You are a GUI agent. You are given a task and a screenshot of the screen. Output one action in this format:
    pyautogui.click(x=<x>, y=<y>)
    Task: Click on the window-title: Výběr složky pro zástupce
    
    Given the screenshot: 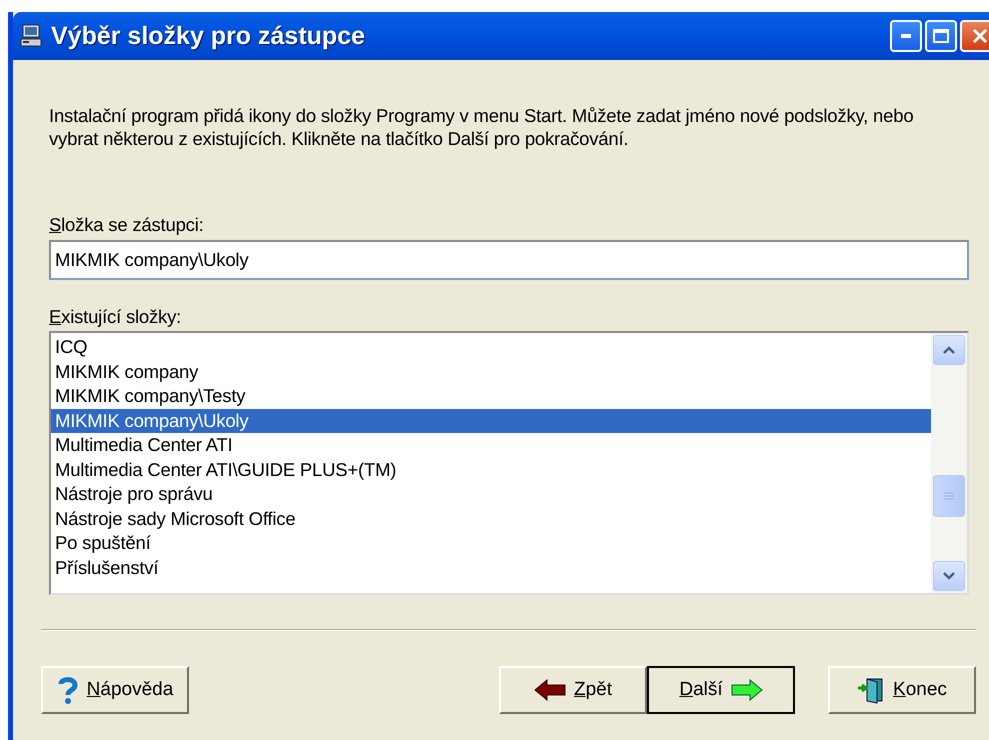 What is the action you would take?
    pyautogui.click(x=208, y=36)
    